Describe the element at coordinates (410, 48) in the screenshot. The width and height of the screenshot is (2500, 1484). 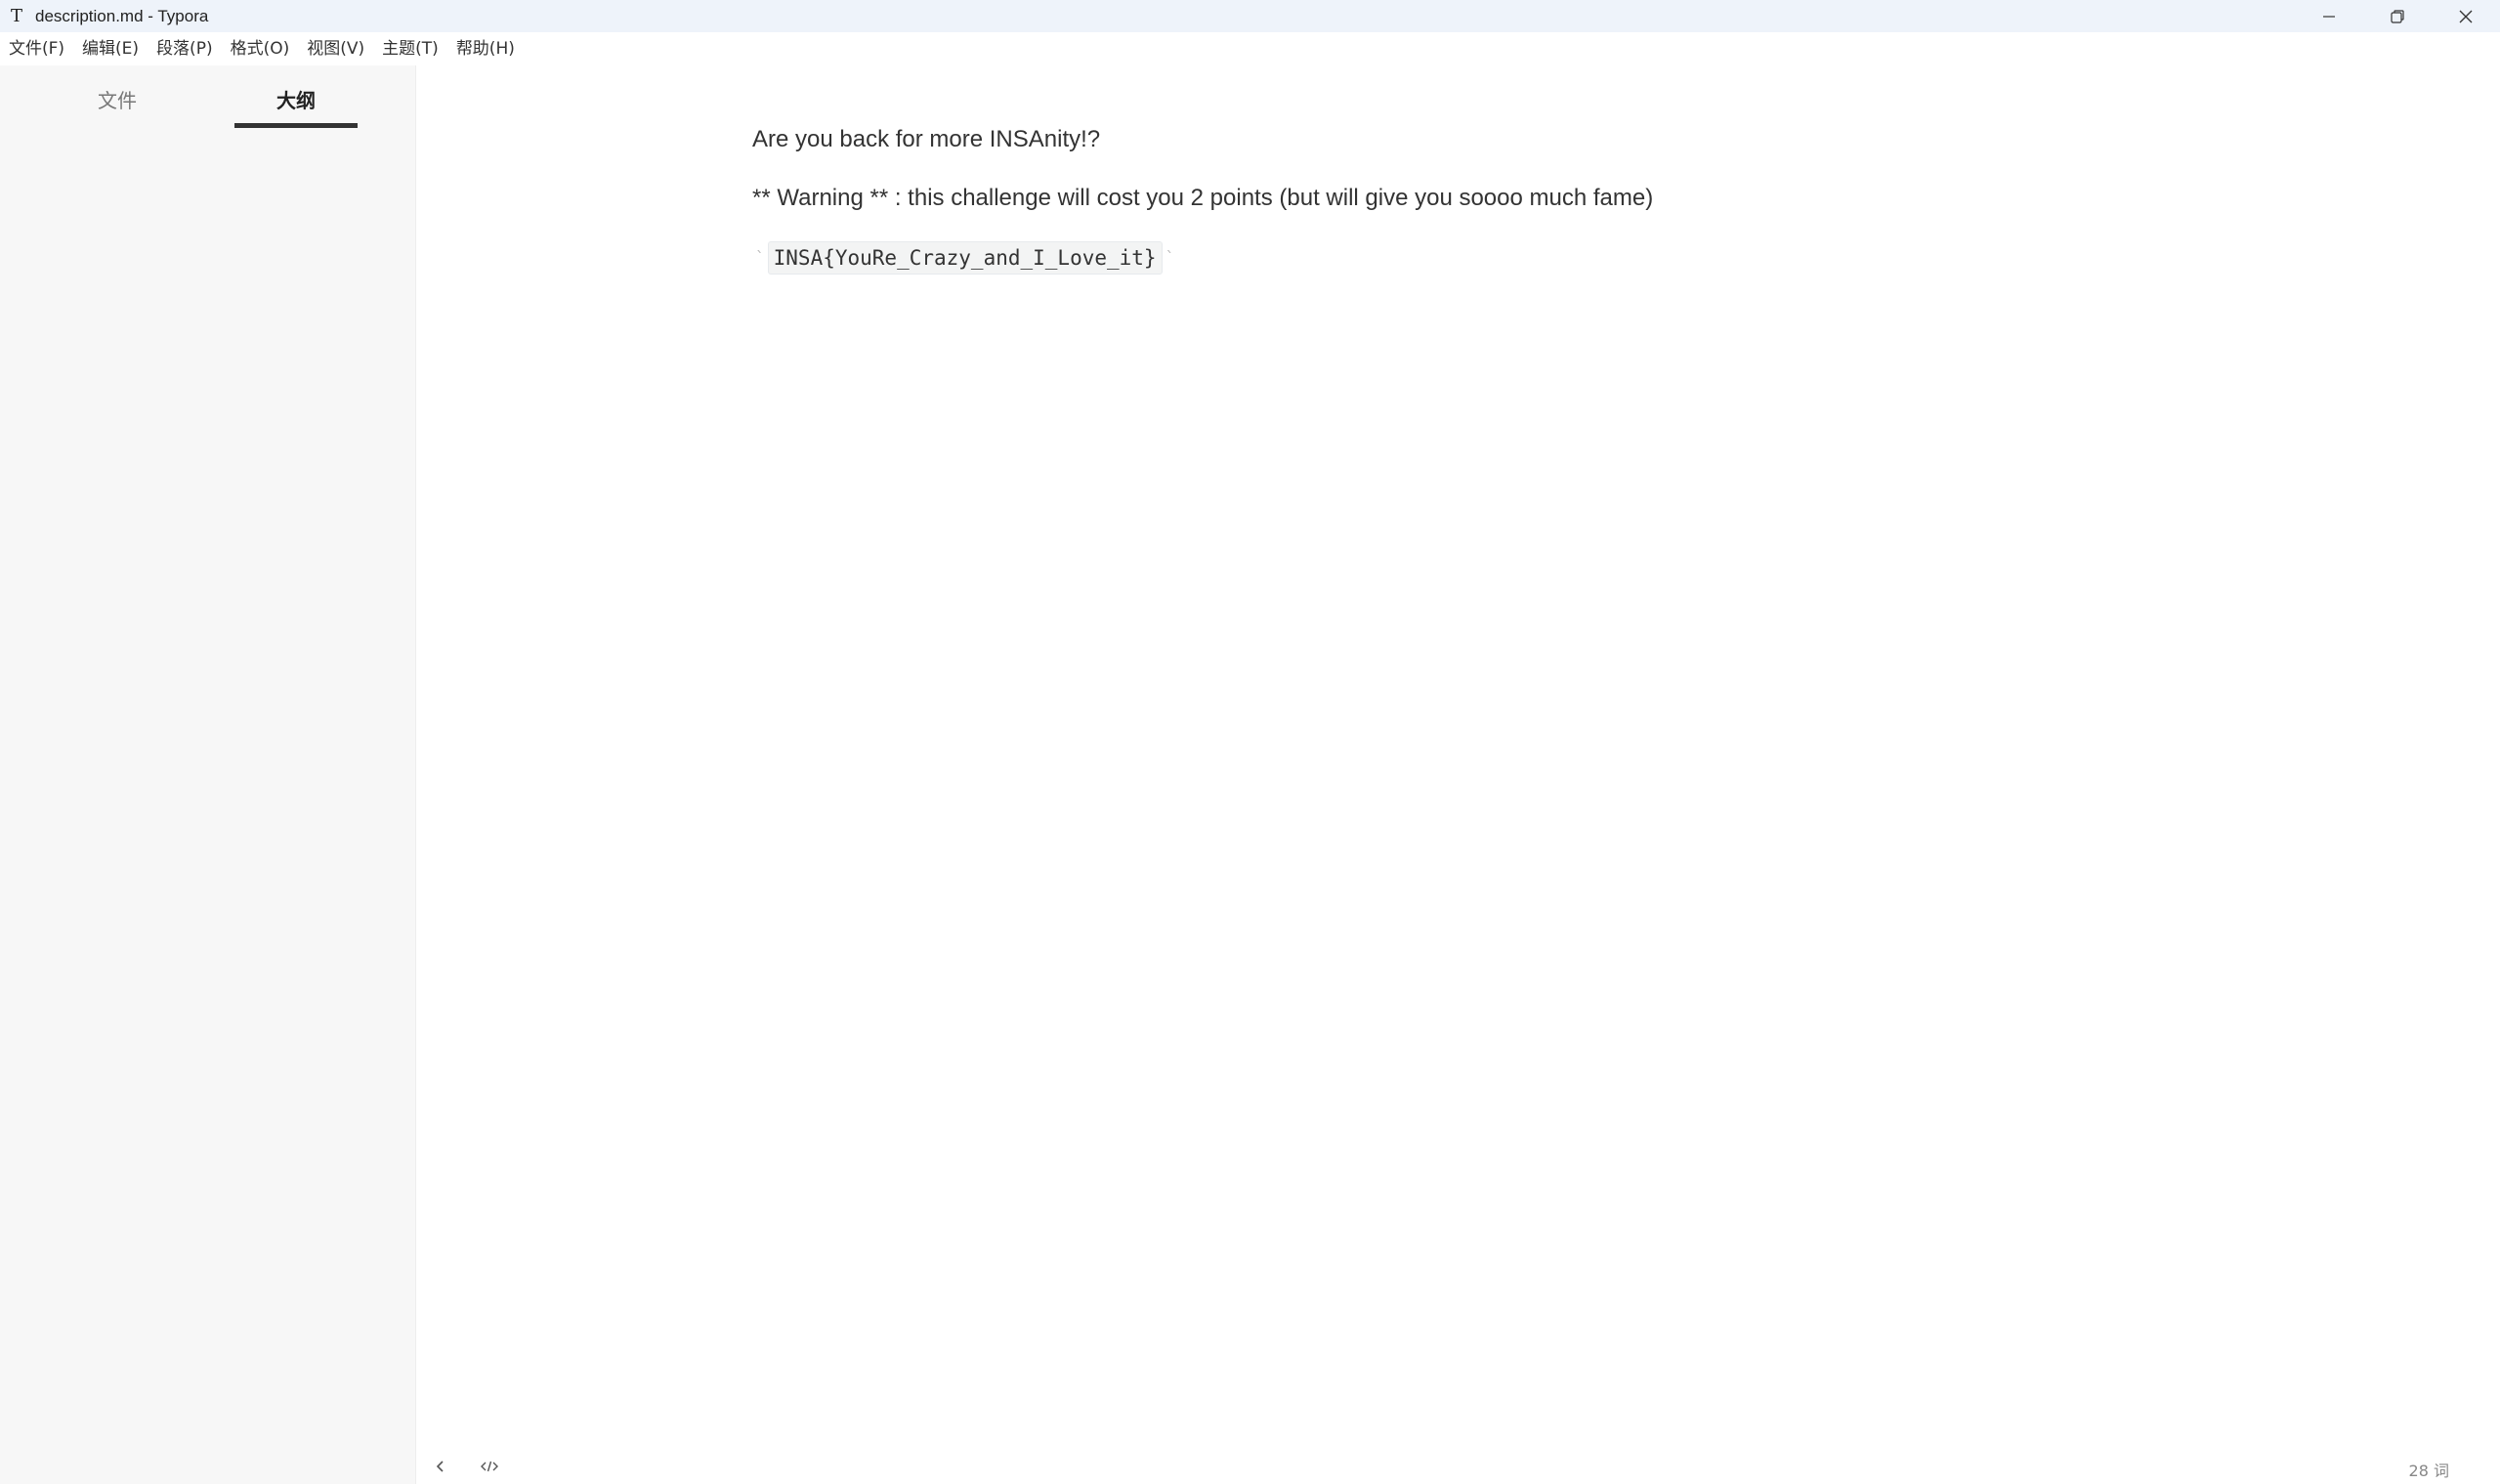
I see `menu-theme: 主题(T)` at that location.